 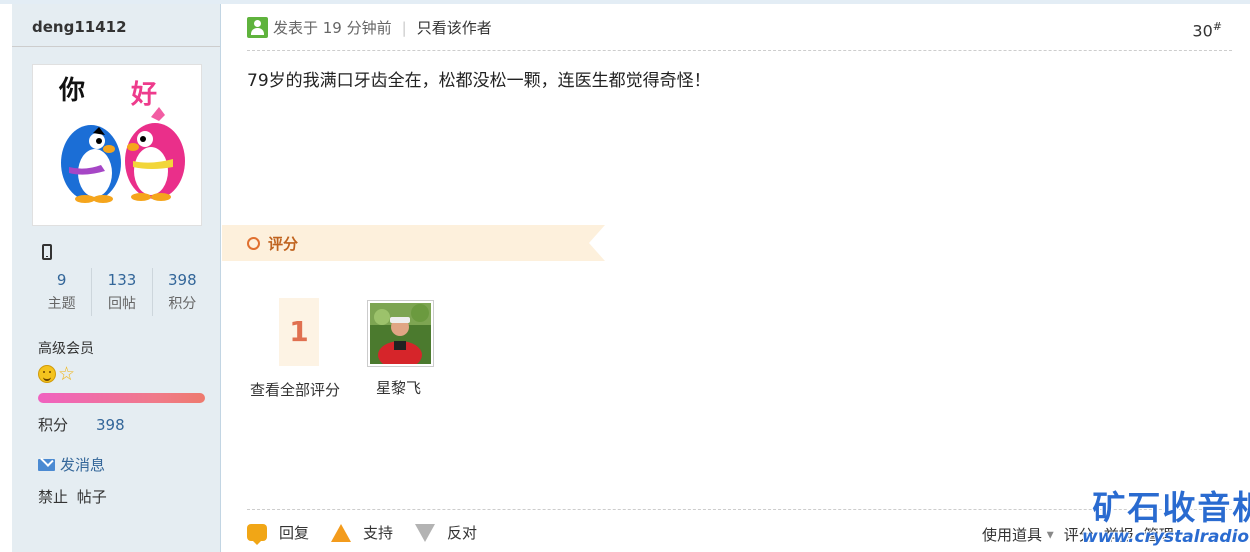 I want to click on stat-value: 398, so click(x=182, y=280).